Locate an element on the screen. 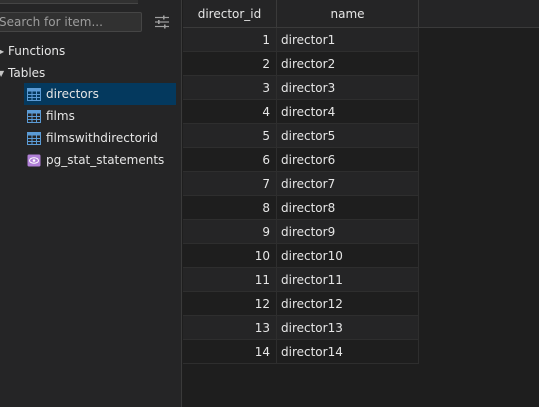 The image size is (539, 407). cell-name: director7 is located at coordinates (348, 183).